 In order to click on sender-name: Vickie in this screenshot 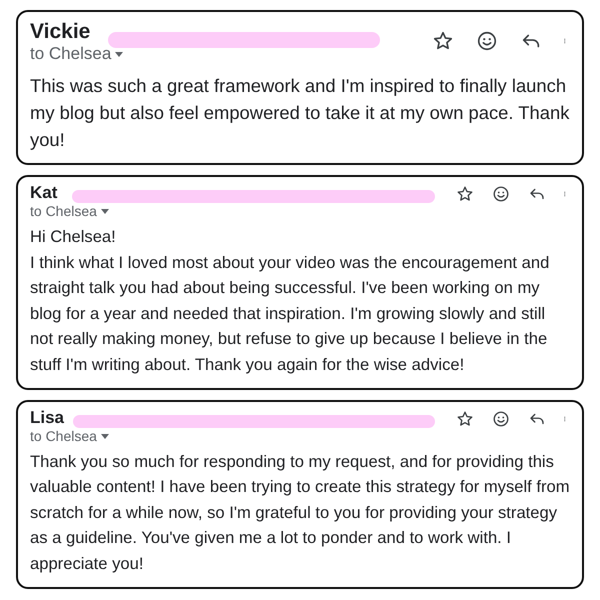, I will do `click(60, 32)`.